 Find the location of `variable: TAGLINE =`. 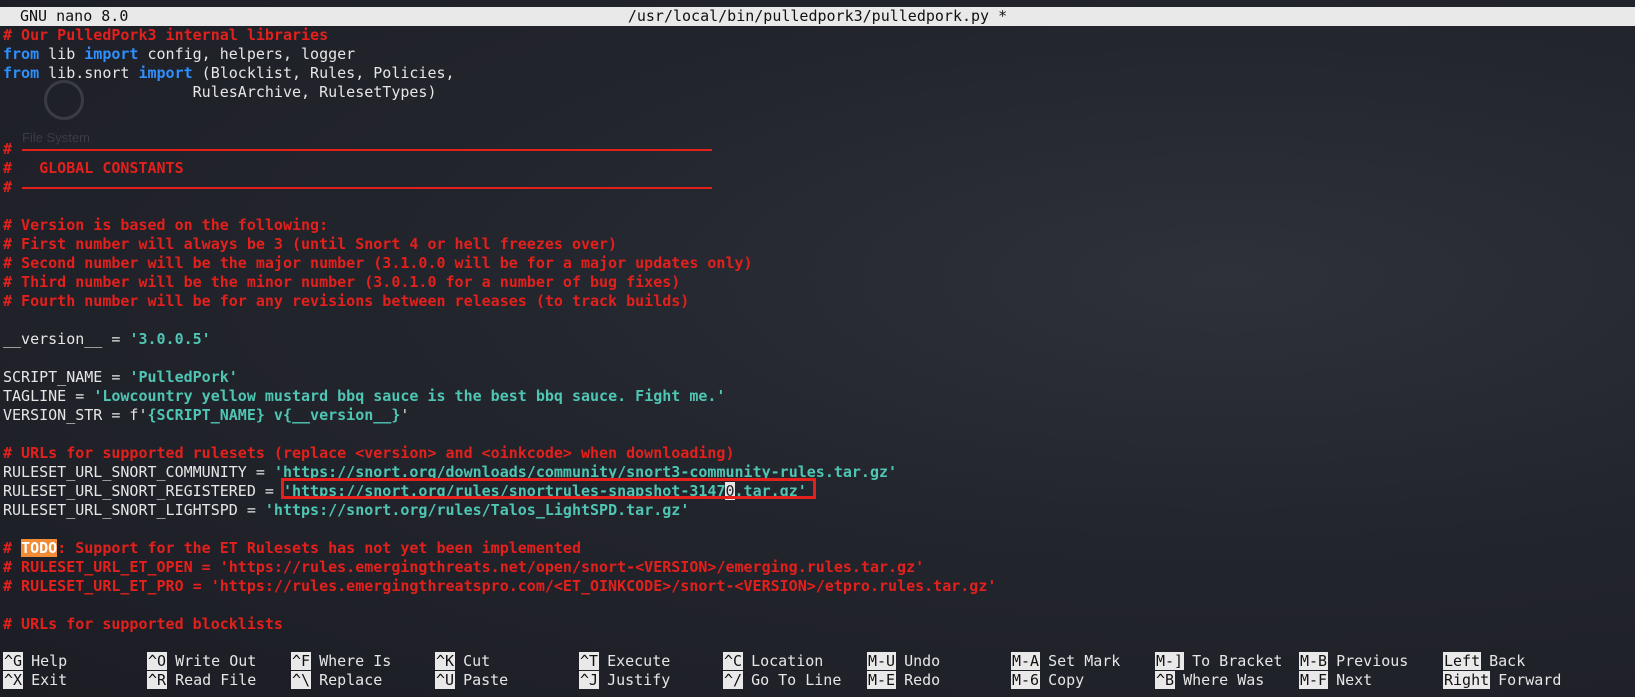

variable: TAGLINE = is located at coordinates (48, 396).